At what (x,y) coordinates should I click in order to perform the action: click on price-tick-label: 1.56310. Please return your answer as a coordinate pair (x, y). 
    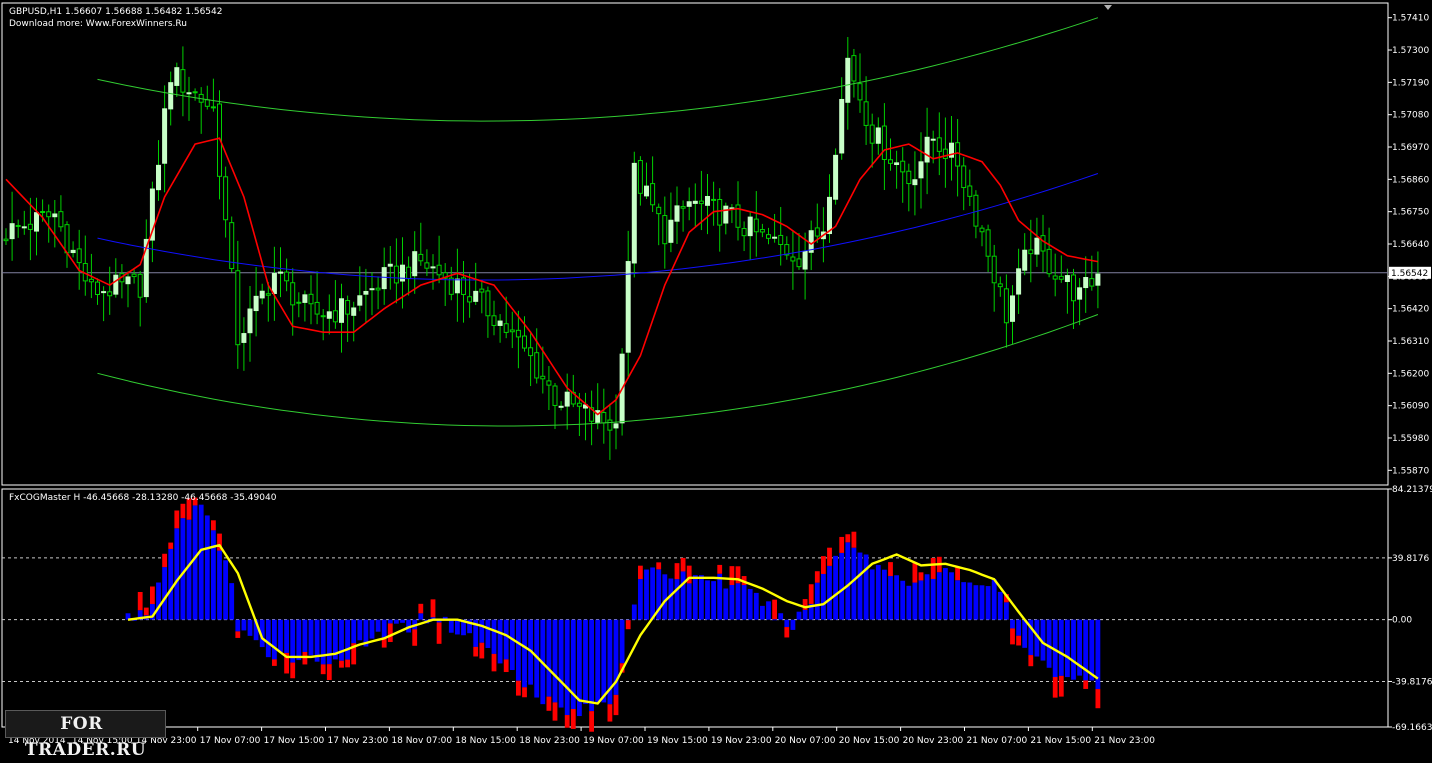
    Looking at the image, I should click on (1410, 342).